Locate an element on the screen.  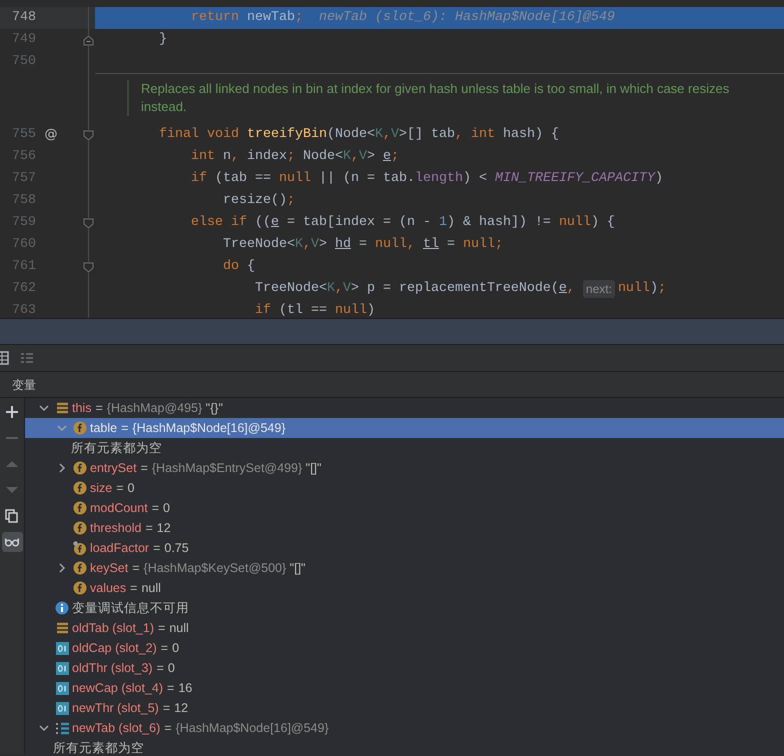
variable-row: oldCap (slot_2) = 0 is located at coordinates (404, 648).